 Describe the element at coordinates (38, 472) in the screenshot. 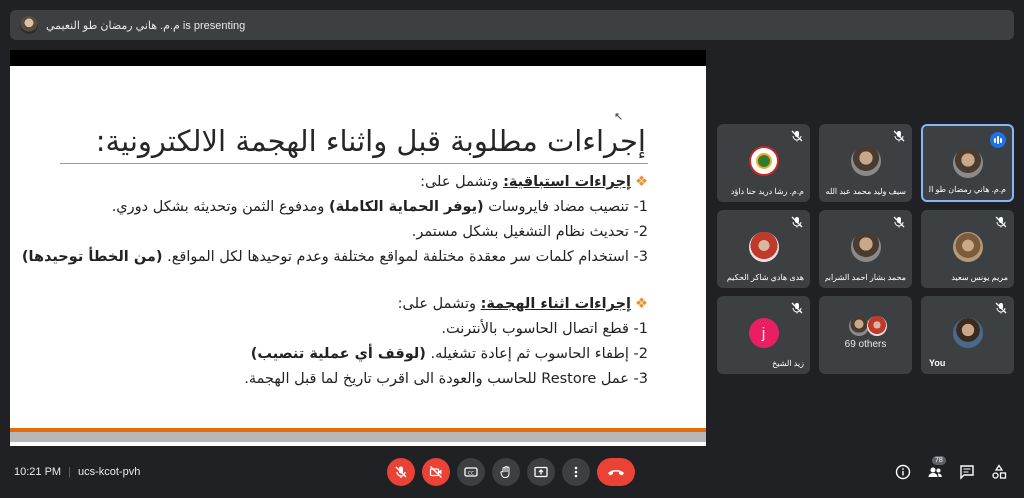

I see `meeting-time: 10:21 PM` at that location.